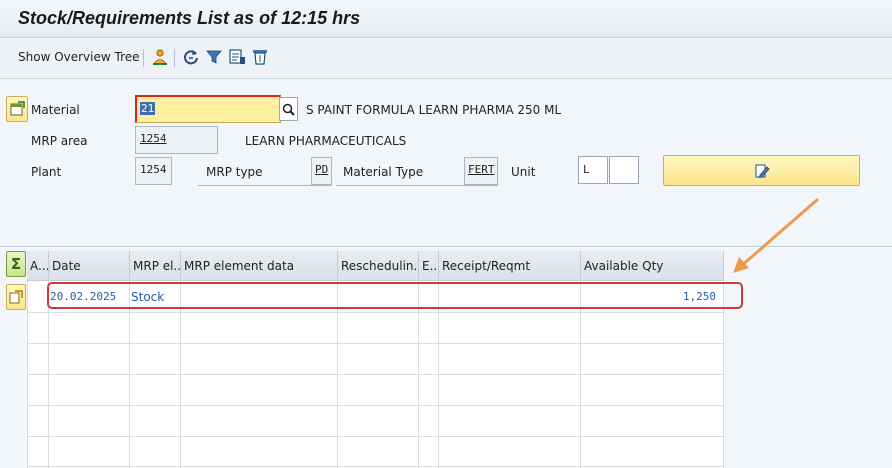 Image resolution: width=892 pixels, height=468 pixels. What do you see at coordinates (446, 59) in the screenshot?
I see `application-toolbar: Show Overview Tree` at bounding box center [446, 59].